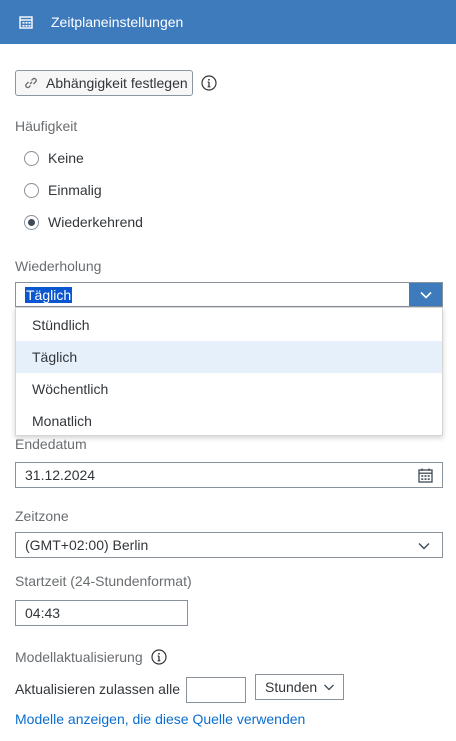 The height and width of the screenshot is (741, 456). What do you see at coordinates (117, 83) in the screenshot?
I see `set-dependency-label: Abhängigkeit festlegen` at bounding box center [117, 83].